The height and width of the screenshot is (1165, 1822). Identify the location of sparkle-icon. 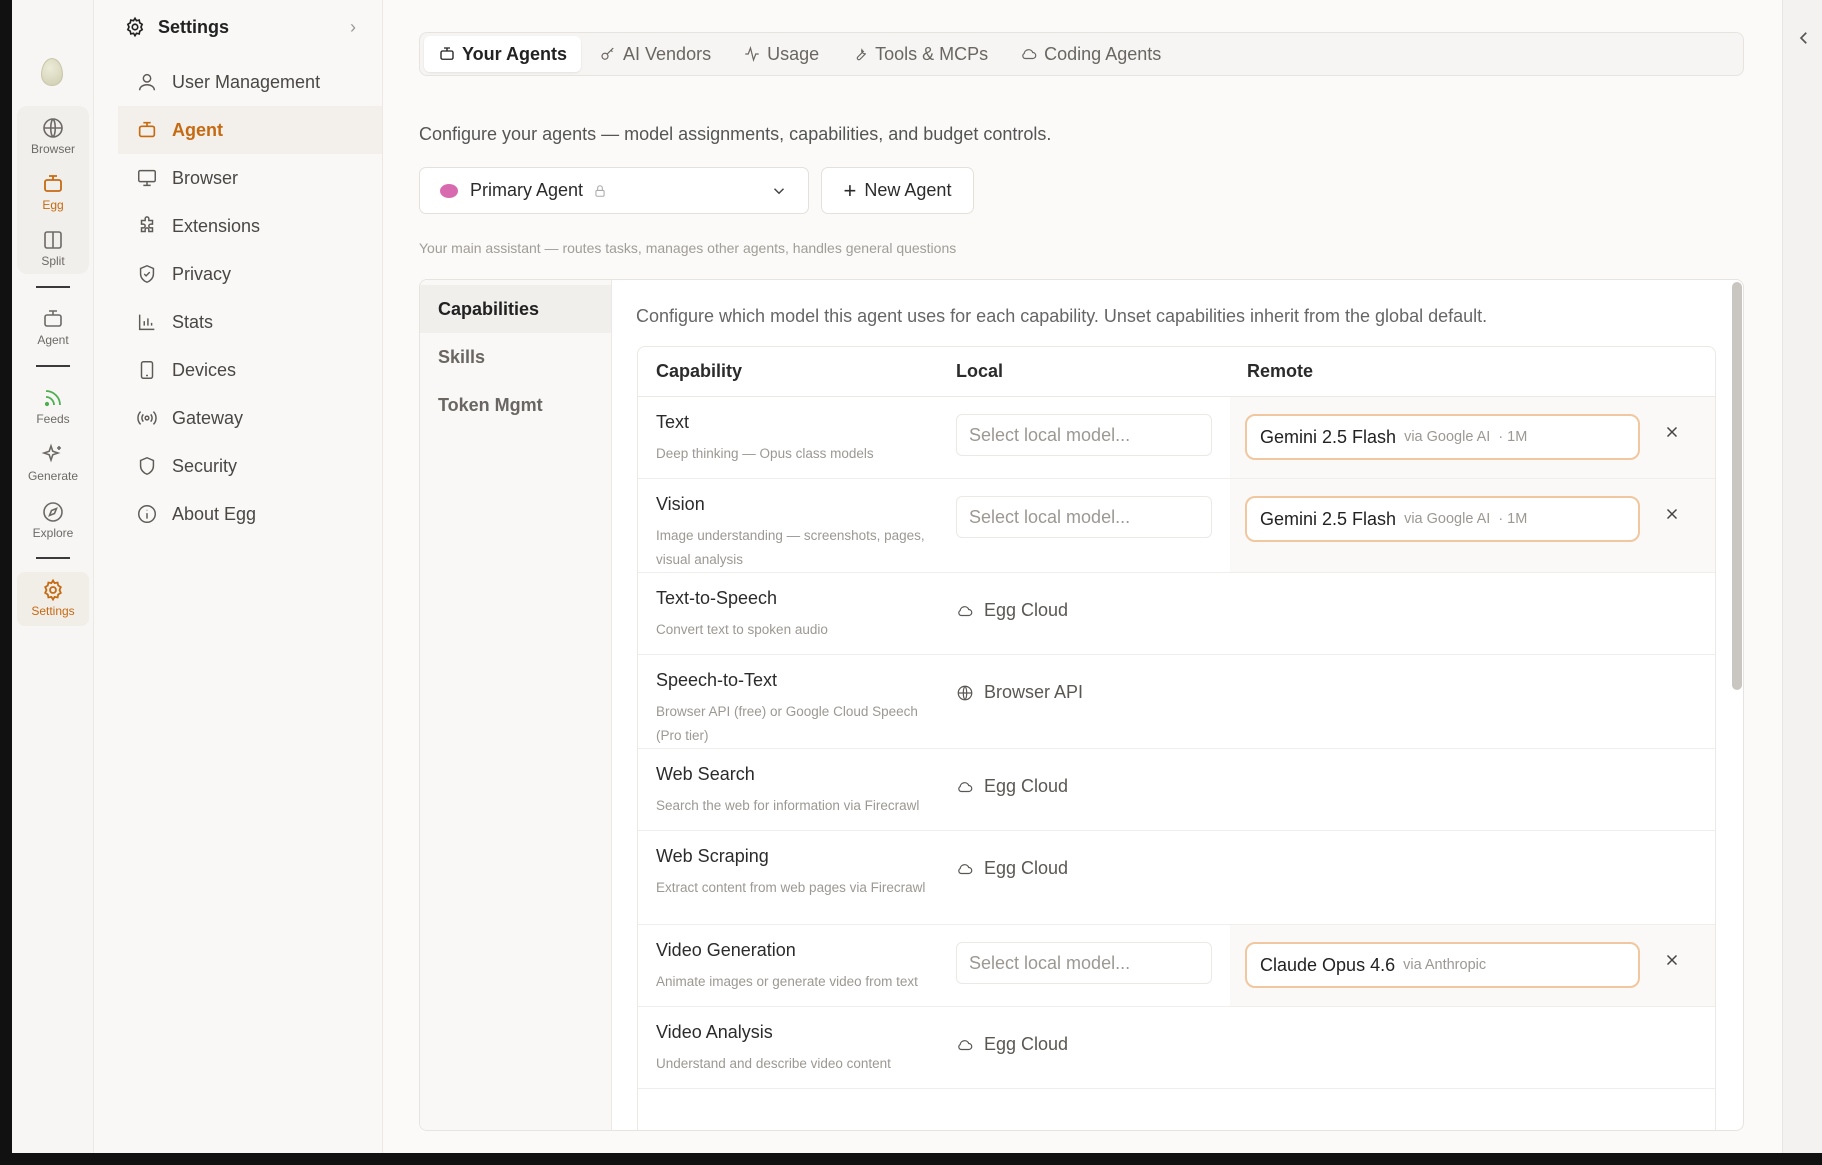
(51, 453).